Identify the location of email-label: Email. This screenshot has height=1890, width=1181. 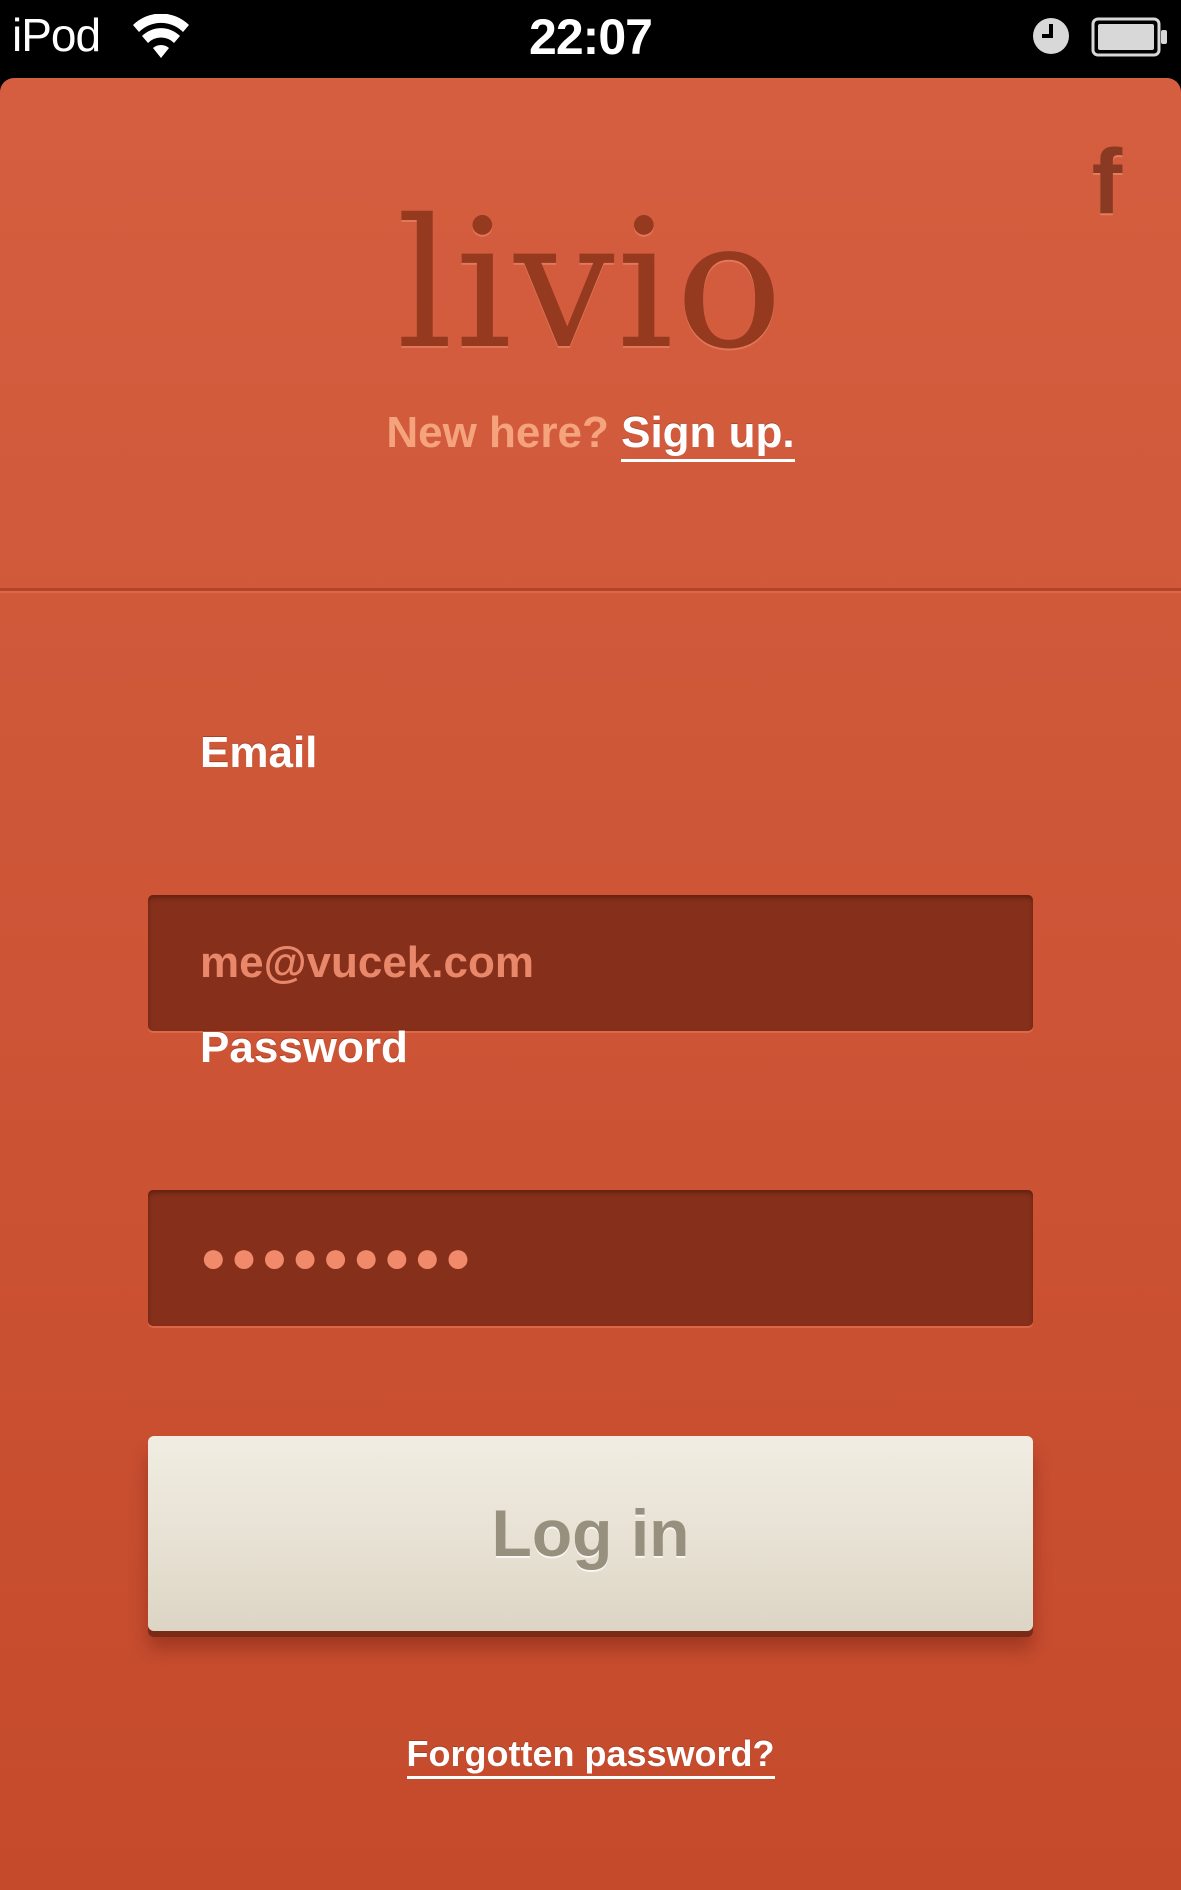
(259, 752).